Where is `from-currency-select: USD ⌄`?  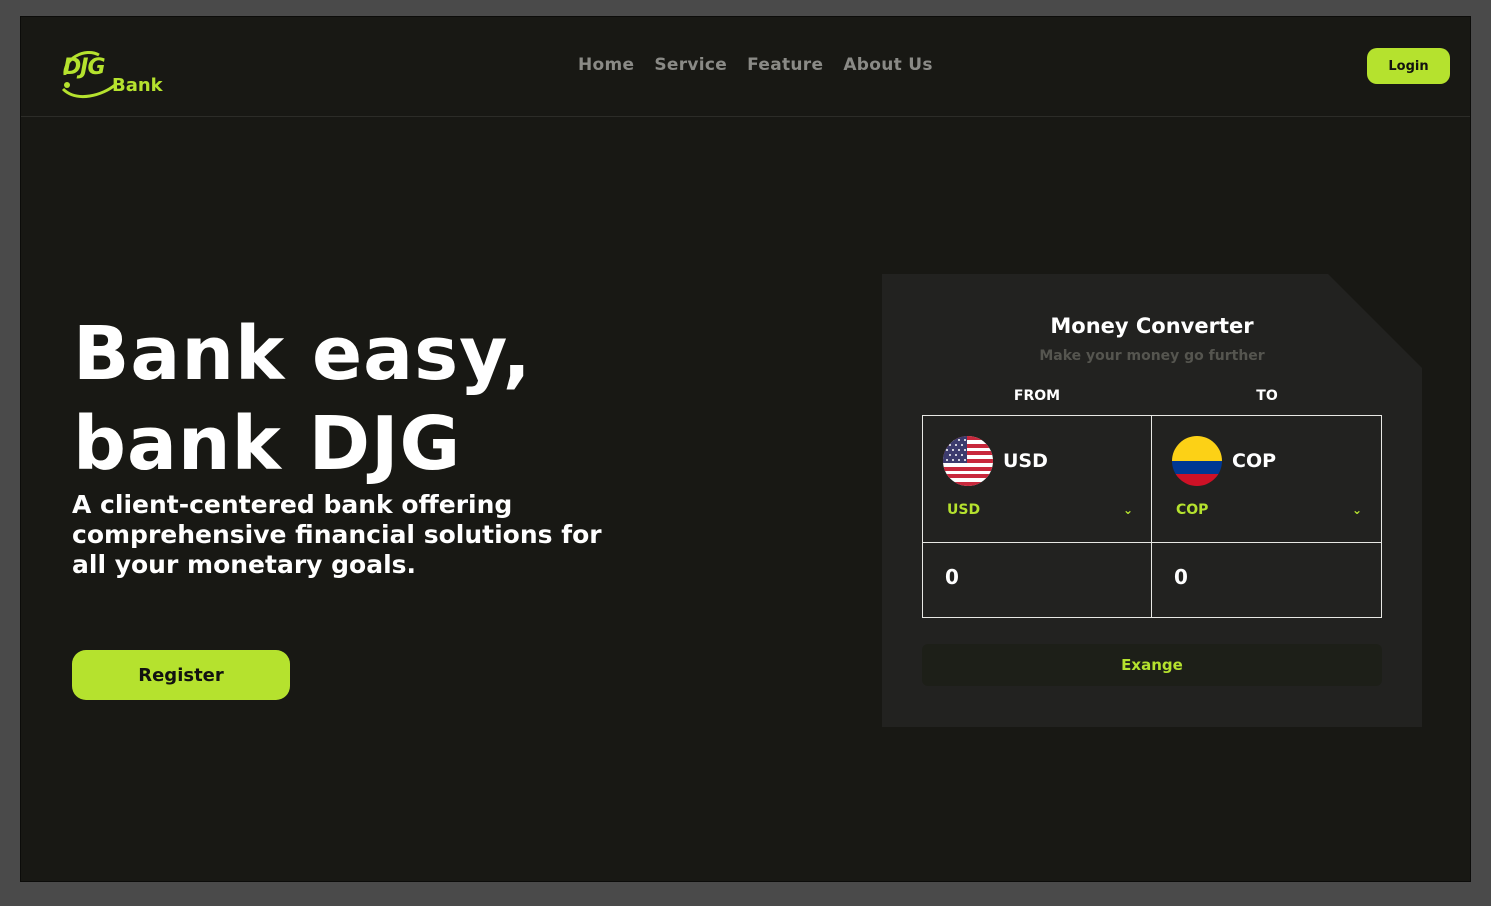
from-currency-select: USD ⌄ is located at coordinates (1040, 510).